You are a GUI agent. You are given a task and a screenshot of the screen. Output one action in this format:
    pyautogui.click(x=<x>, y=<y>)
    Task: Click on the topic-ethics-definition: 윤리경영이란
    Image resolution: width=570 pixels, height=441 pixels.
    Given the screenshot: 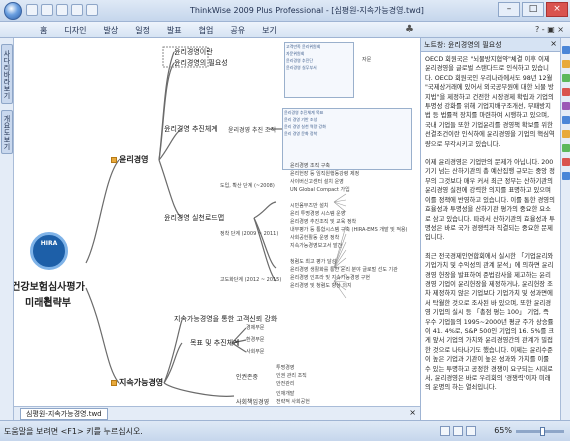 What is the action you would take?
    pyautogui.click(x=193, y=52)
    